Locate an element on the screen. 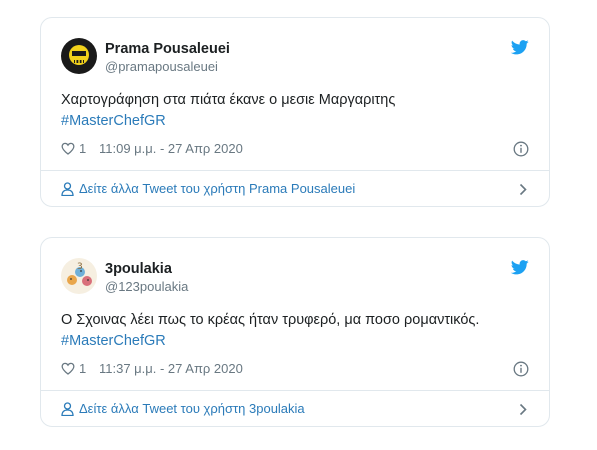 The image size is (597, 450). svg-text: 3 is located at coordinates (80, 267).